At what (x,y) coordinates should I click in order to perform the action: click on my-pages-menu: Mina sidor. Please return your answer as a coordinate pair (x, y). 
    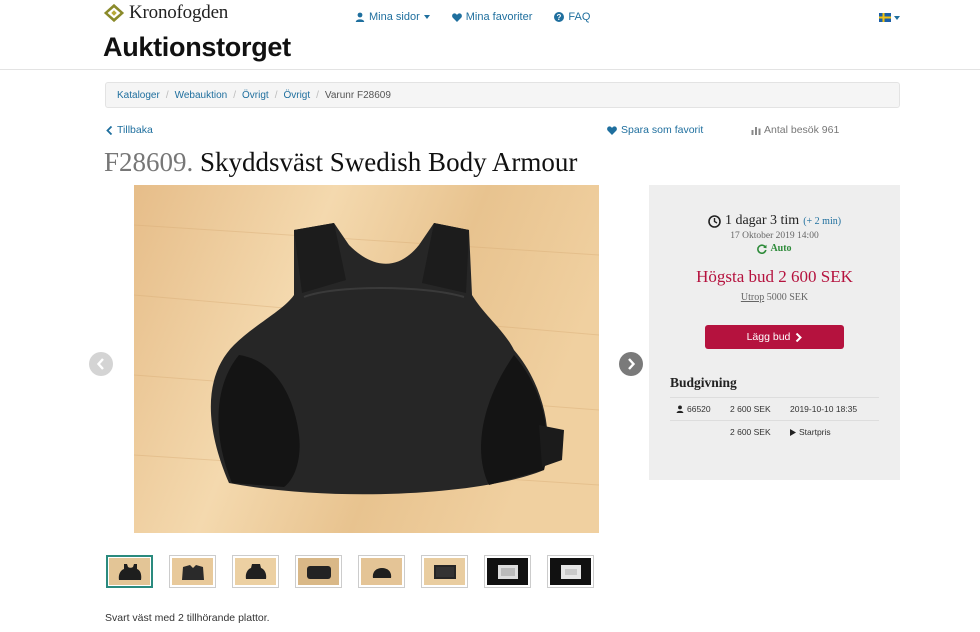
    Looking at the image, I should click on (392, 17).